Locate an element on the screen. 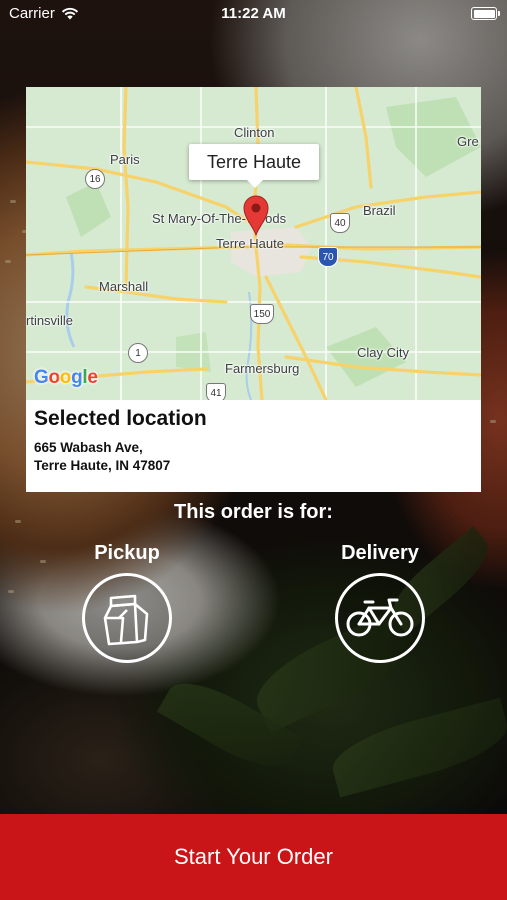 The image size is (507, 900). route-40-shield: 40 is located at coordinates (340, 223).